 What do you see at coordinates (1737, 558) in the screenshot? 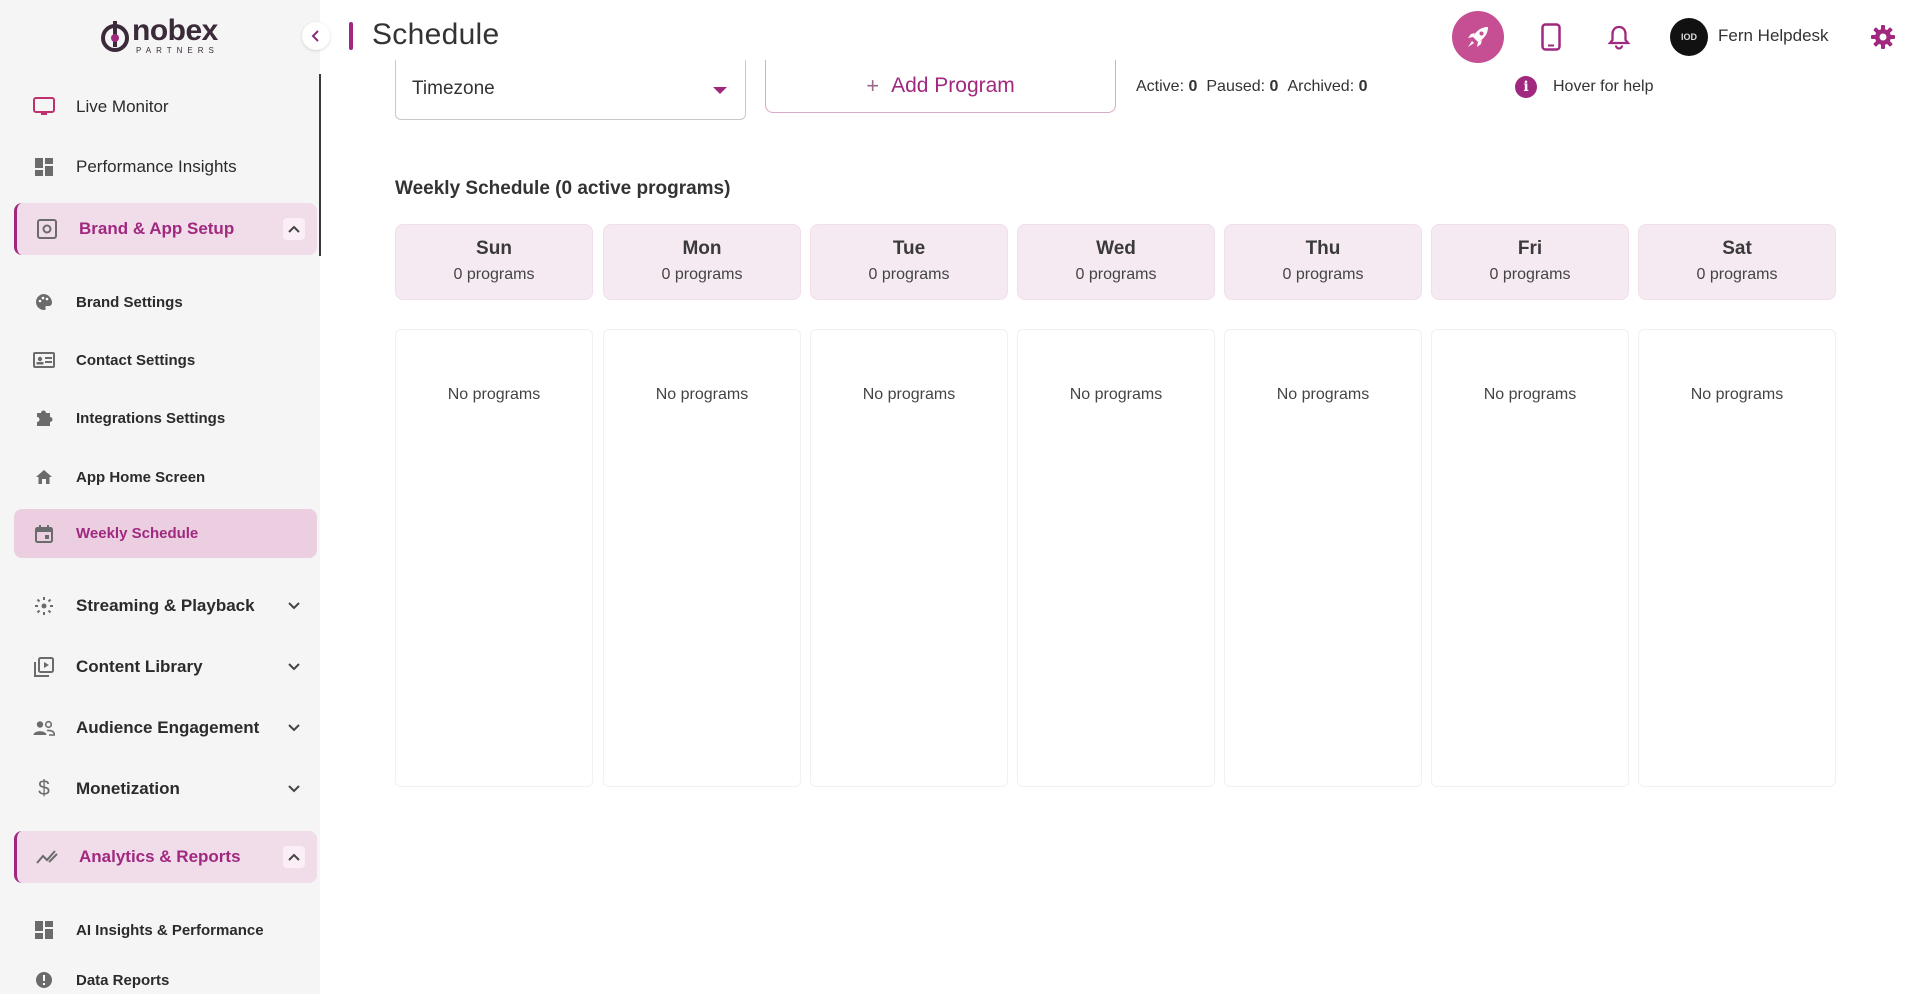
I see `day-column-sat: No programs` at bounding box center [1737, 558].